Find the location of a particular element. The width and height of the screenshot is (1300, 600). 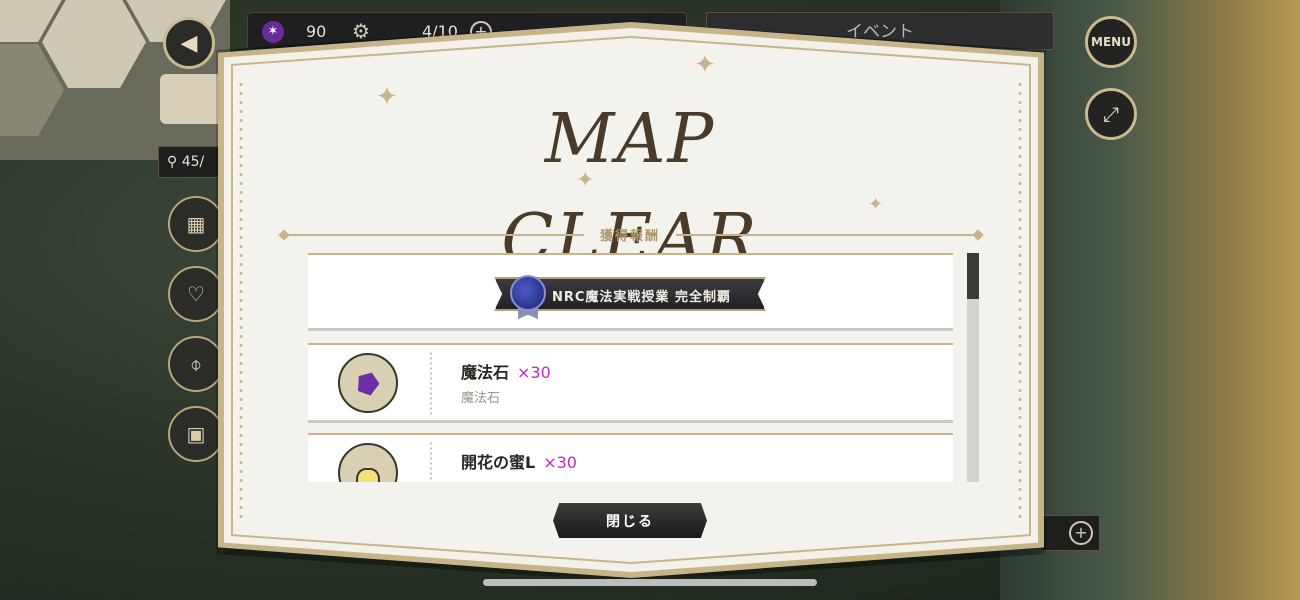

card-icon: ▦ is located at coordinates (196, 224).